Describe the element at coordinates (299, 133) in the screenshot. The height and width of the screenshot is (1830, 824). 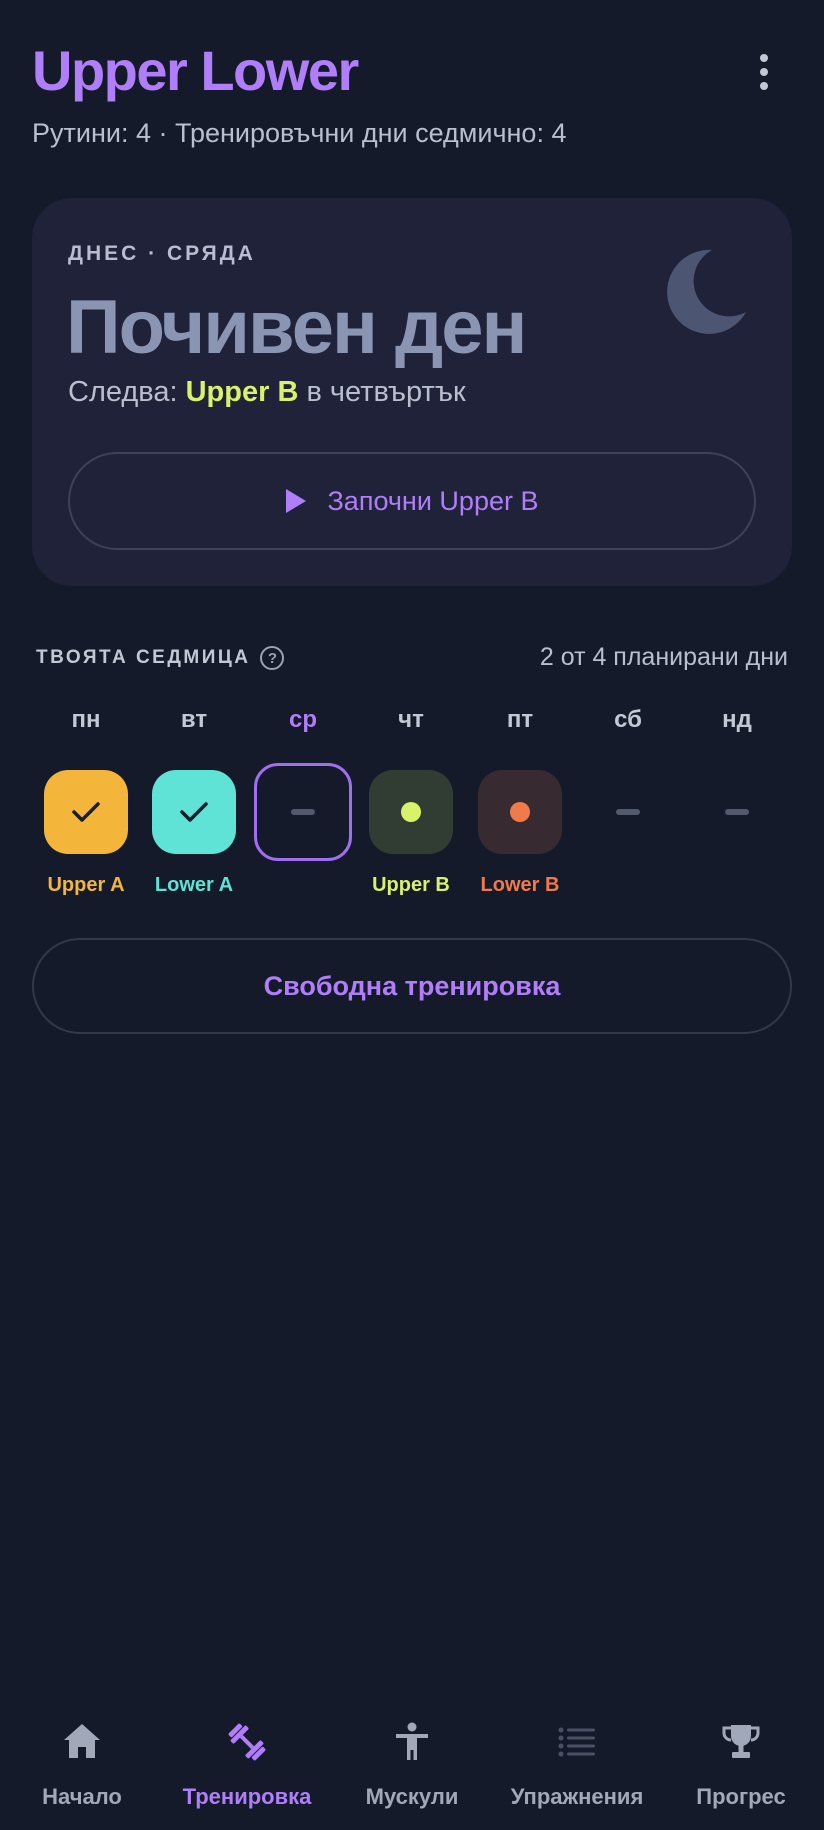
I see `page-subtitle: Рутини: 4 · Тренировъчни дни седмично: 4` at that location.